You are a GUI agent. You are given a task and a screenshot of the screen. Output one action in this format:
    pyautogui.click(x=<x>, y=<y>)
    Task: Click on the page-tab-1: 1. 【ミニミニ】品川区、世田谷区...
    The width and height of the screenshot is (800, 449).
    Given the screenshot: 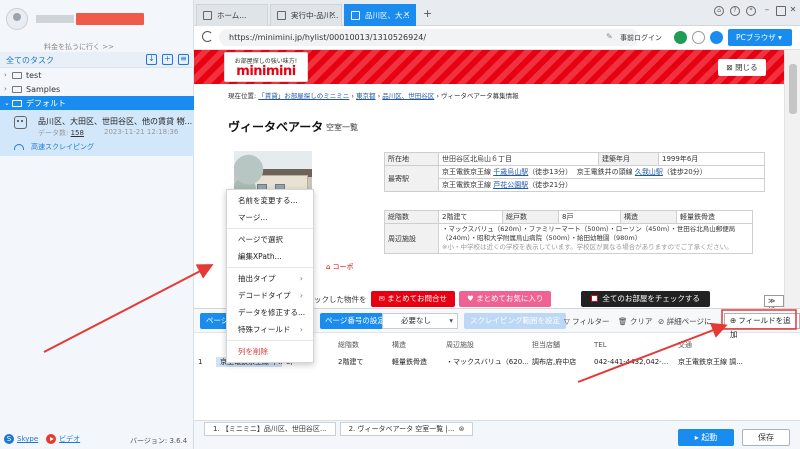 What is the action you would take?
    pyautogui.click(x=270, y=429)
    